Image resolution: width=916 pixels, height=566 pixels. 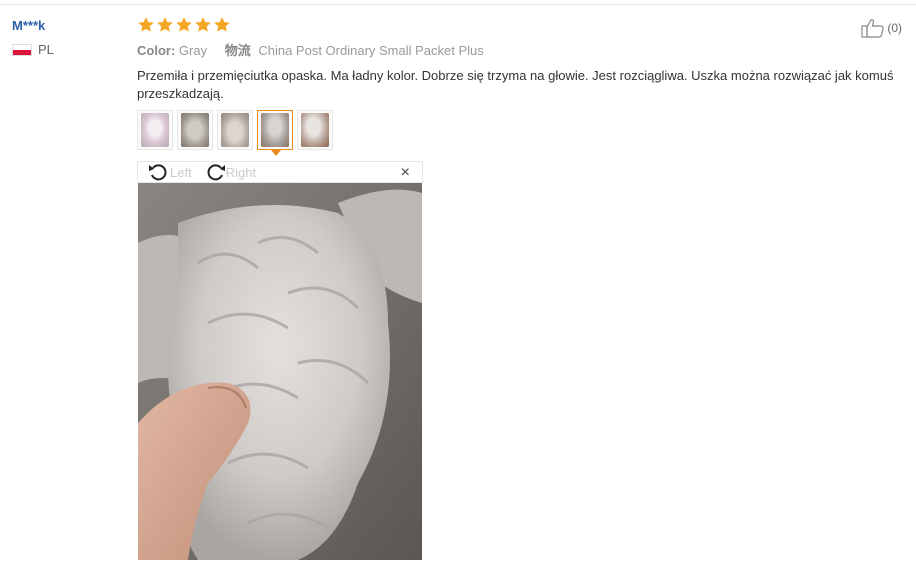 What do you see at coordinates (67, 37) in the screenshot?
I see `reviewer-info: M***k PL` at bounding box center [67, 37].